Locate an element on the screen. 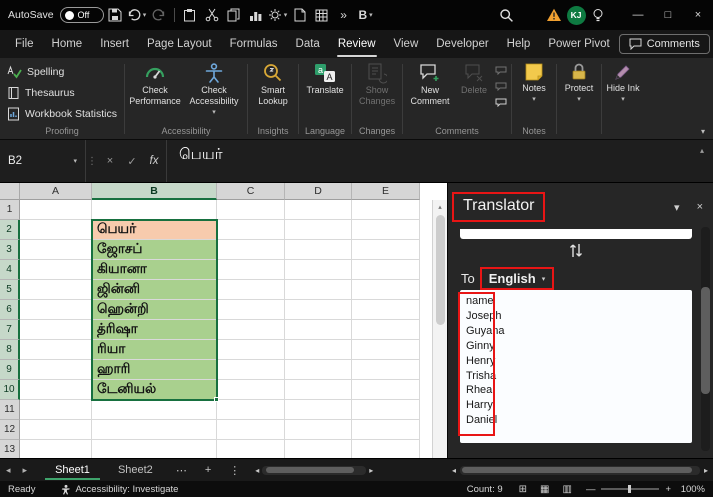 The image size is (713, 497). cell-B12 is located at coordinates (154, 430).